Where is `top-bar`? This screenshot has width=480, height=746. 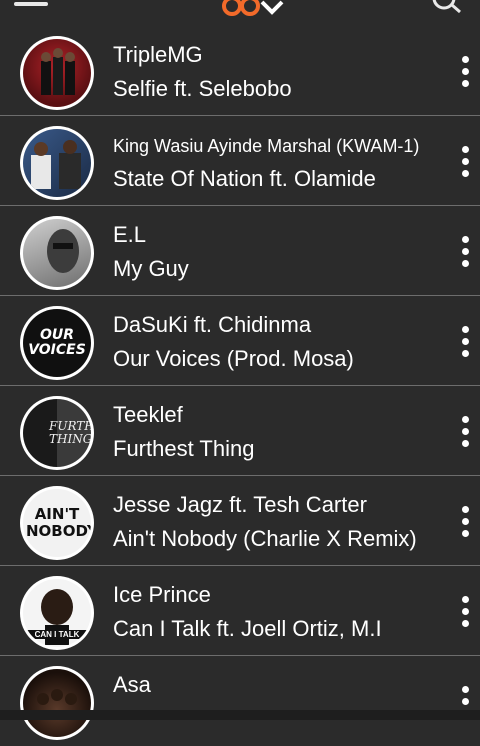
top-bar is located at coordinates (240, 11).